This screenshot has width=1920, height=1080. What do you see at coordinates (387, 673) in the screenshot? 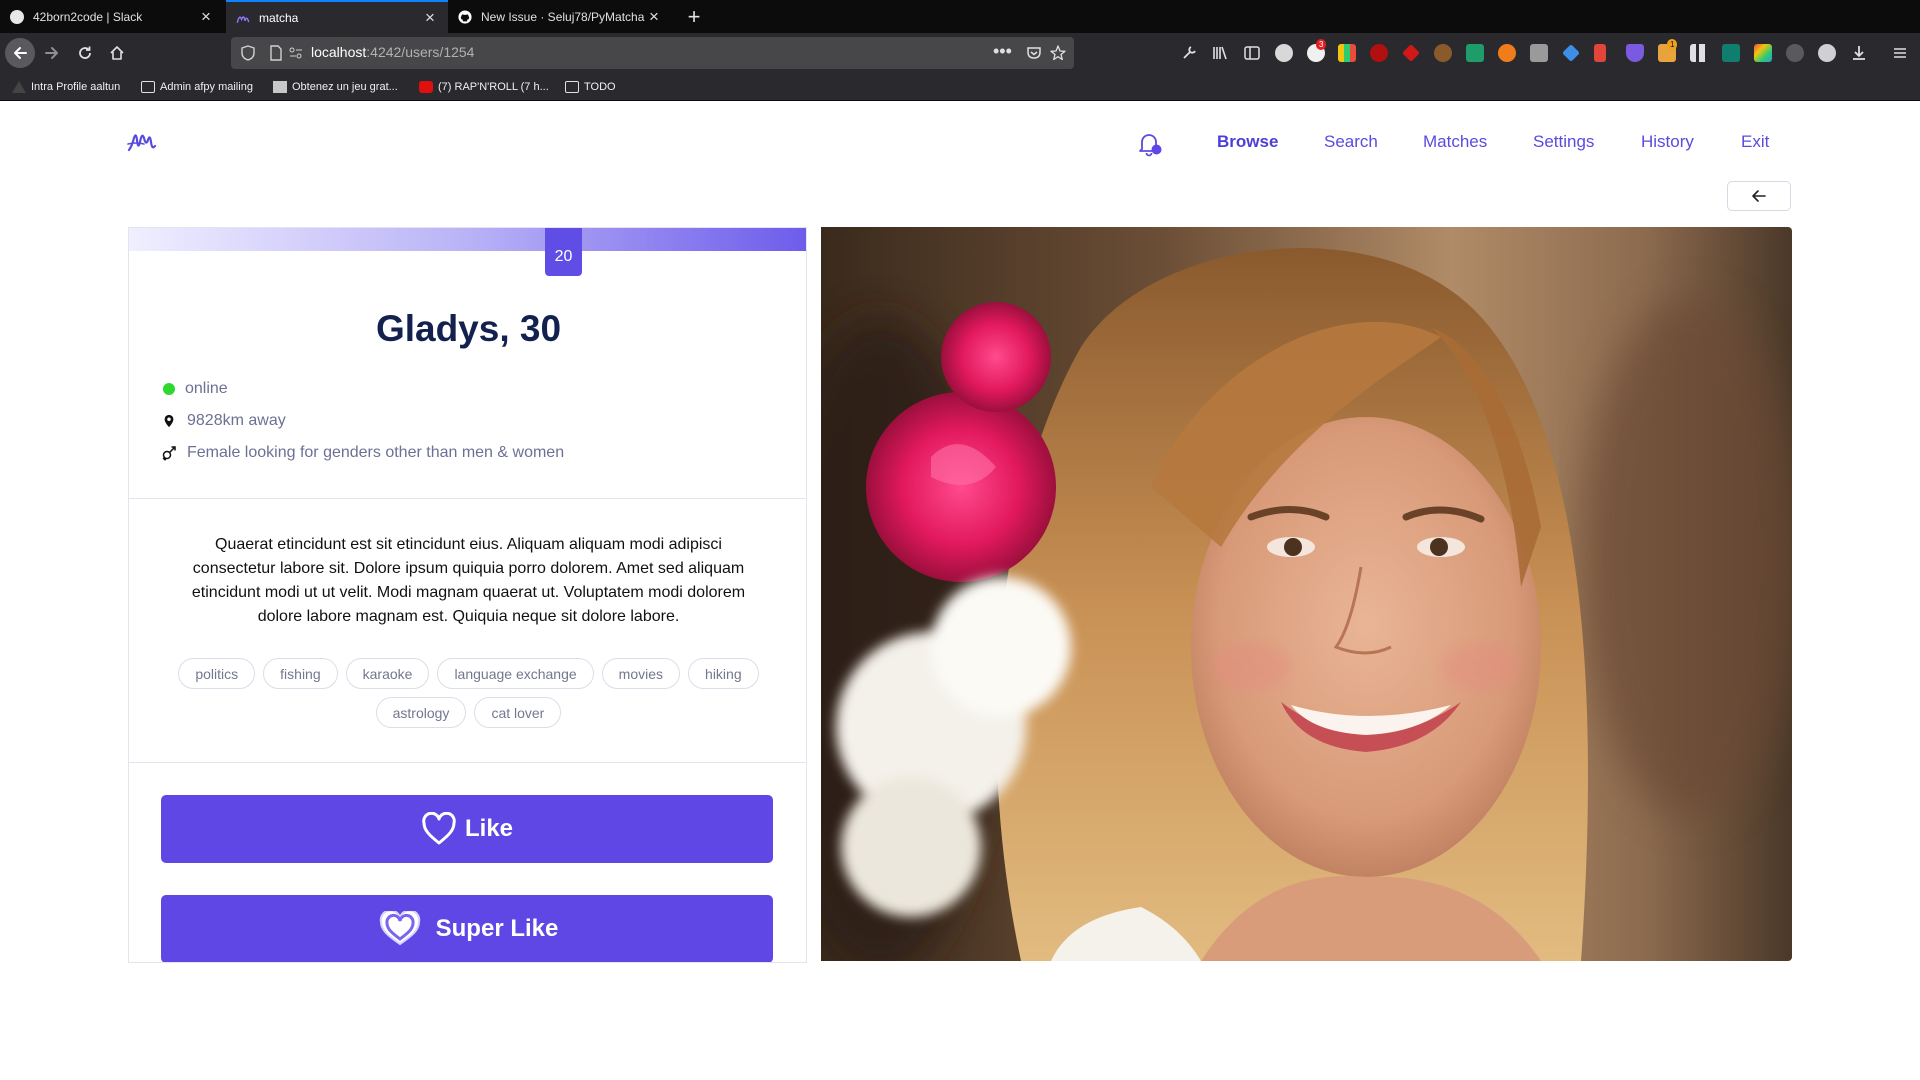
I see `tag-karaoke: karaoke` at bounding box center [387, 673].